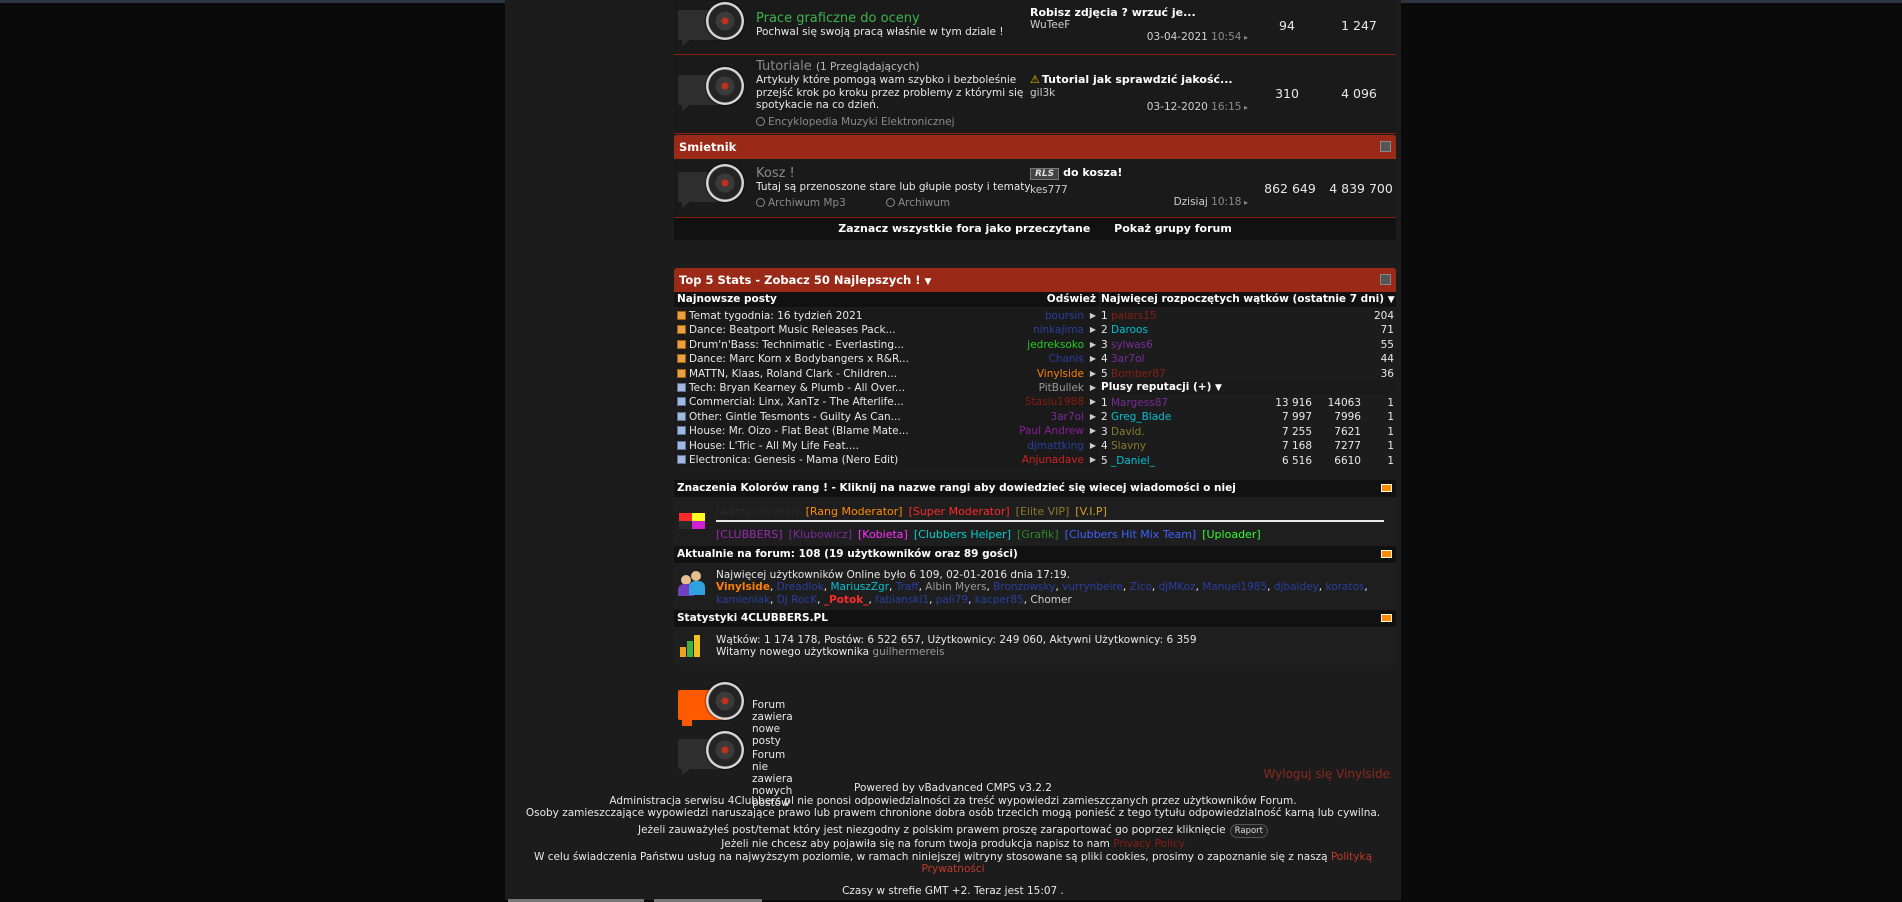 The height and width of the screenshot is (902, 1902). I want to click on rank-link: [Kobieta], so click(883, 534).